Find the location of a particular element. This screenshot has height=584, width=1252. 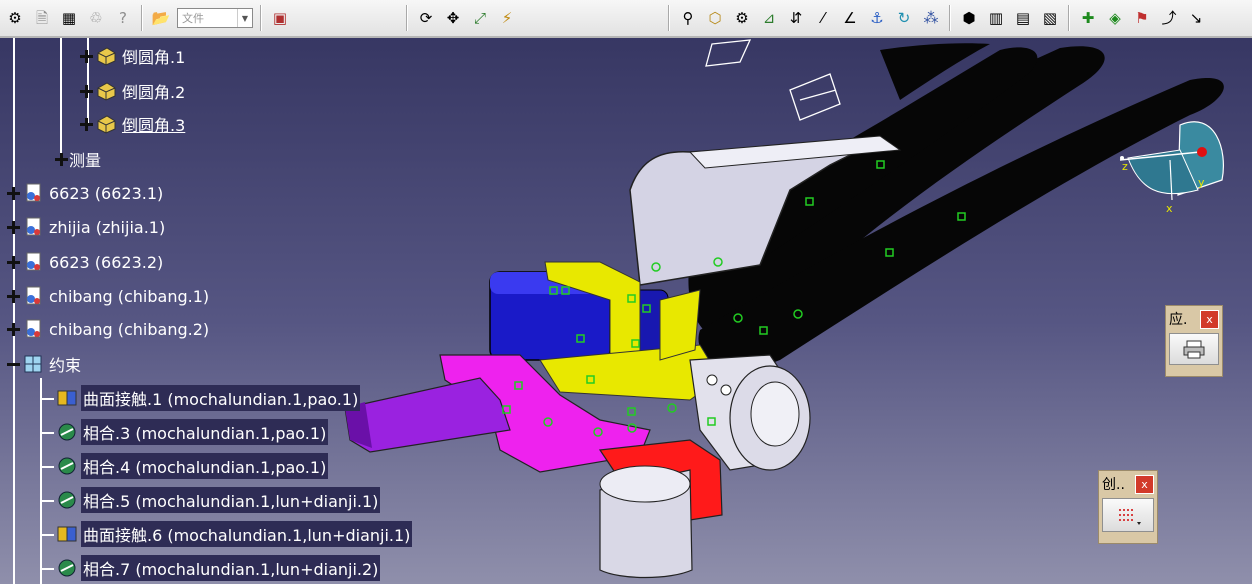

tree-label: 相合.5 (mochalundian.1,lun+dianji.1) is located at coordinates (231, 500).